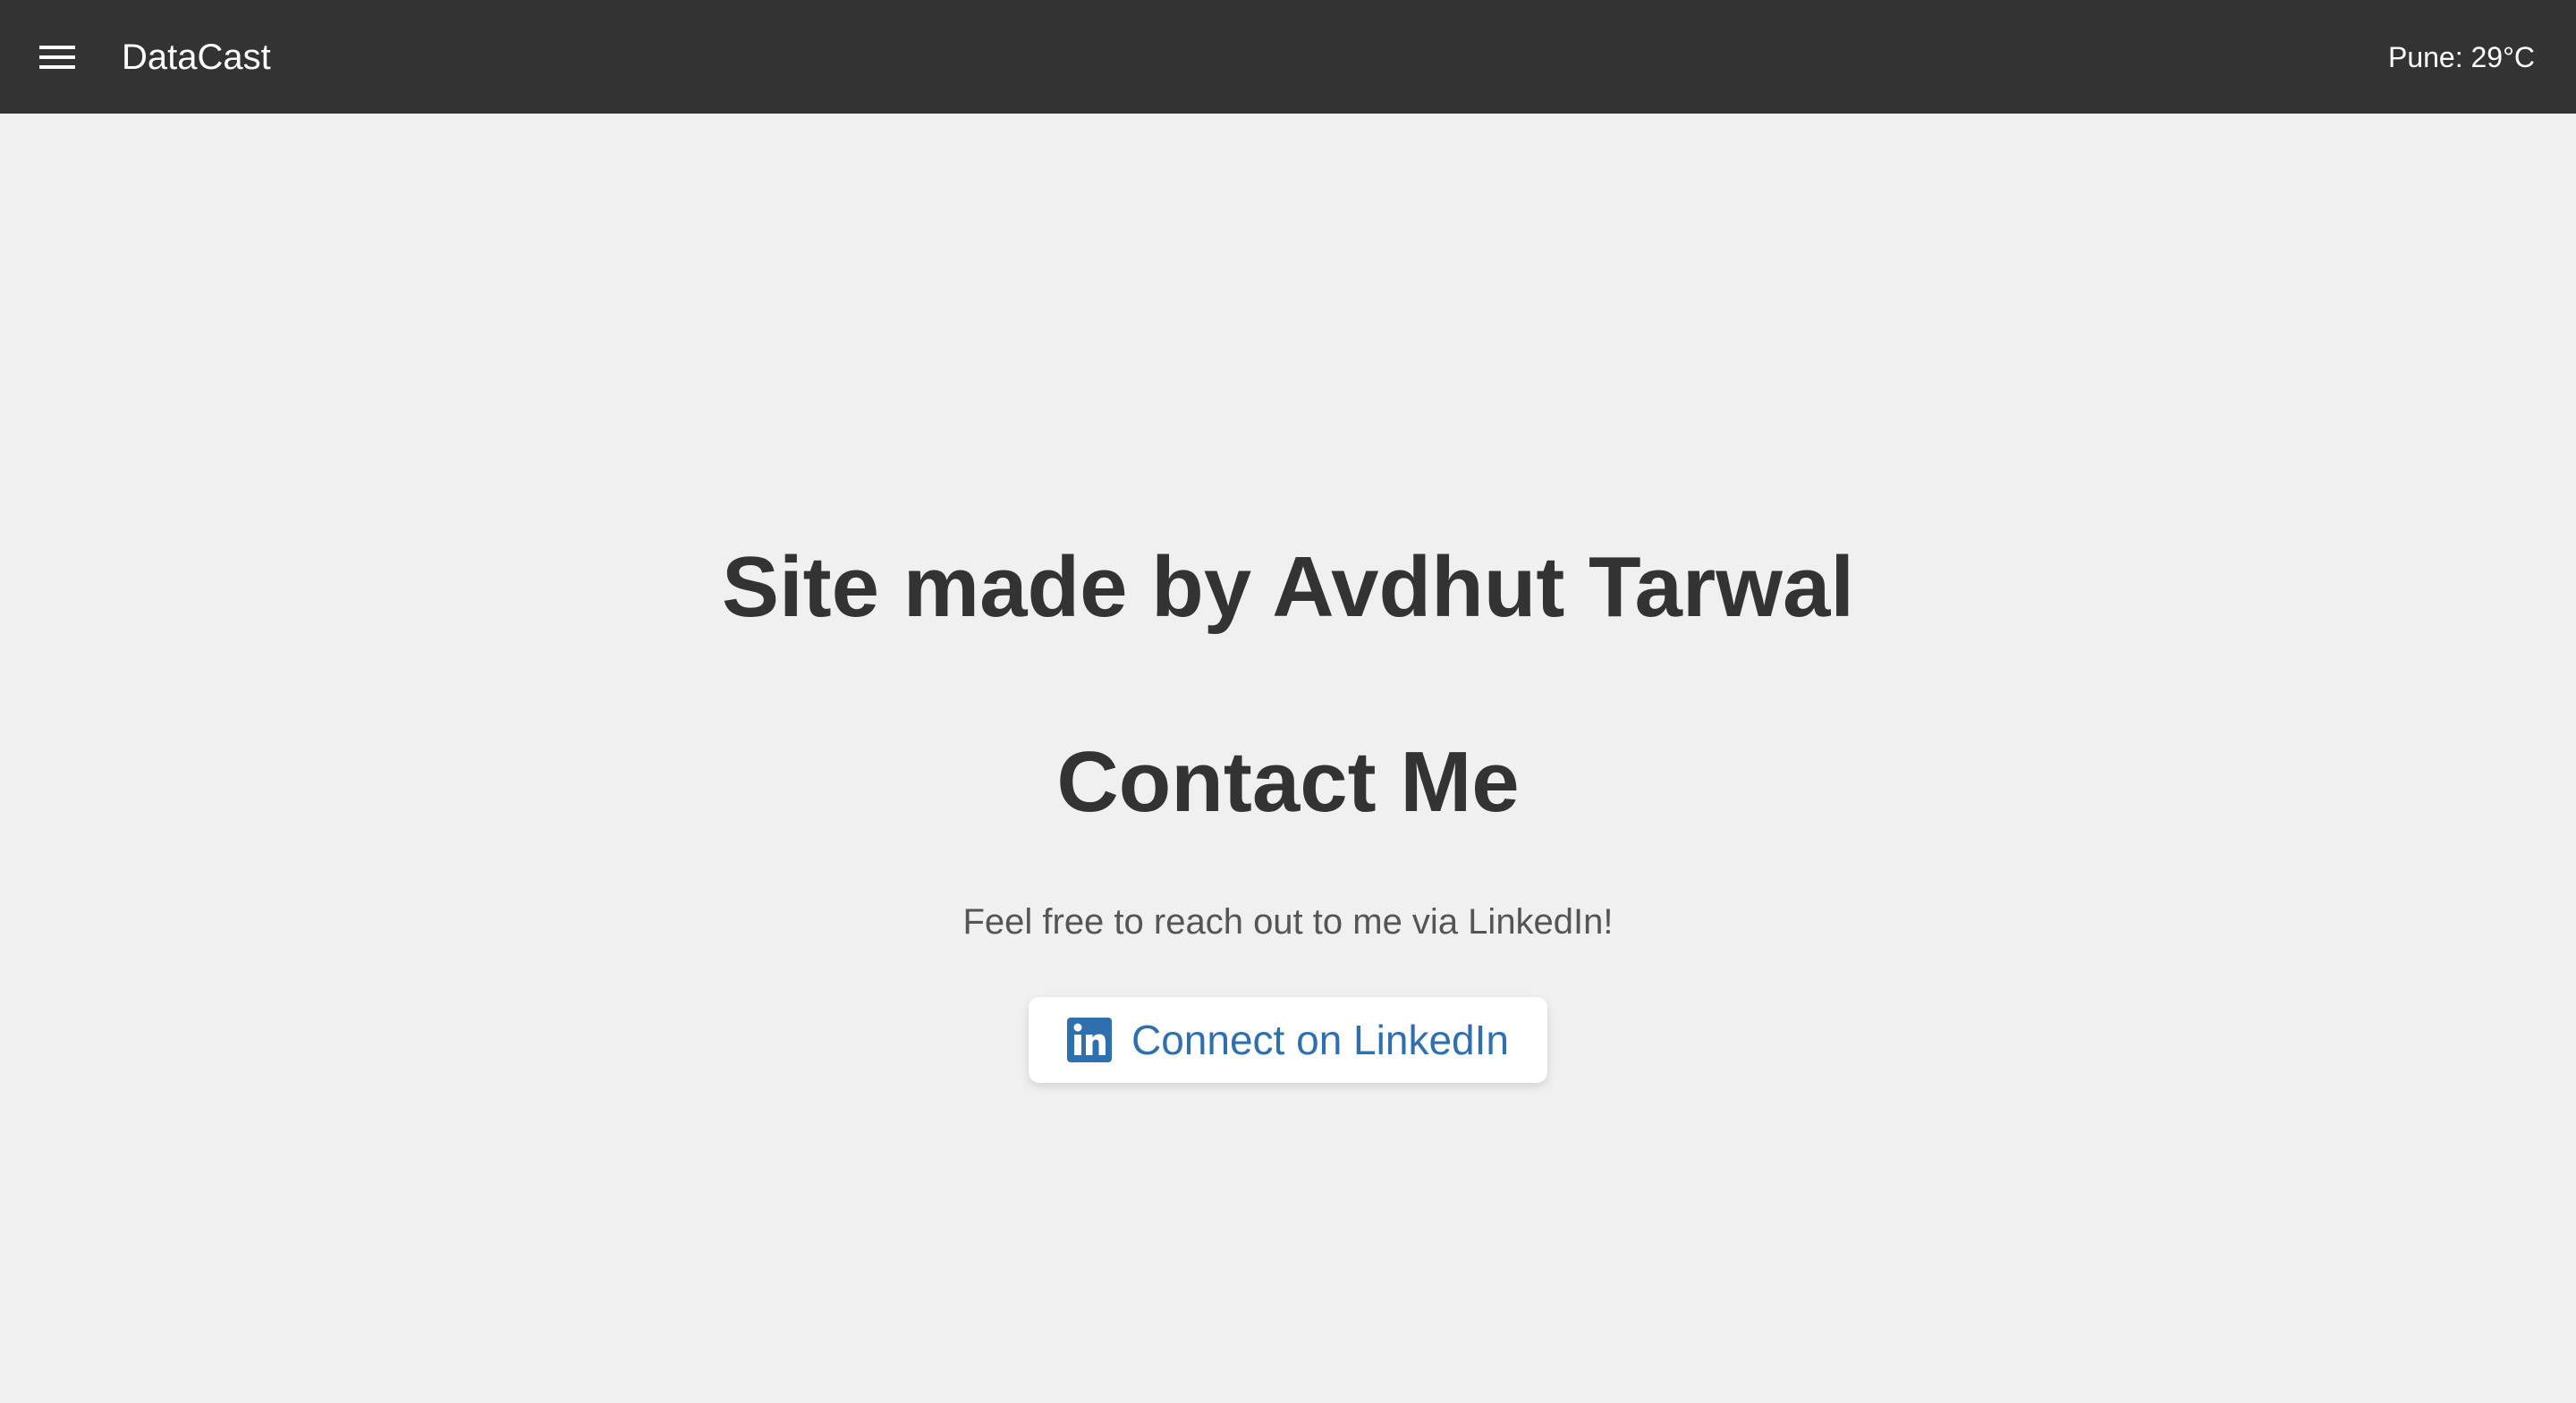 The image size is (2576, 1403). I want to click on hamburger-menu-icon, so click(57, 57).